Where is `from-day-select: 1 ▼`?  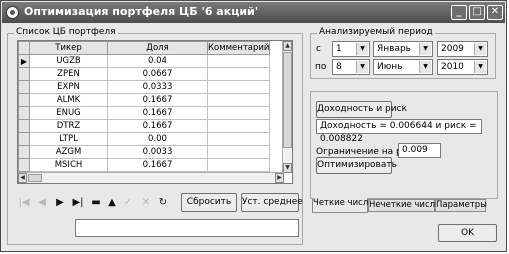
from-day-select: 1 ▼ is located at coordinates (351, 49).